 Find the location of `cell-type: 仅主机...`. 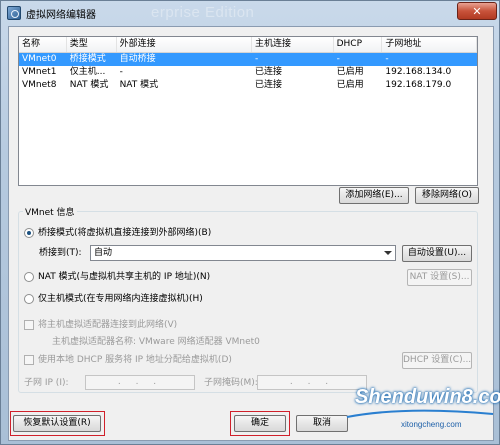

cell-type: 仅主机... is located at coordinates (87, 72).